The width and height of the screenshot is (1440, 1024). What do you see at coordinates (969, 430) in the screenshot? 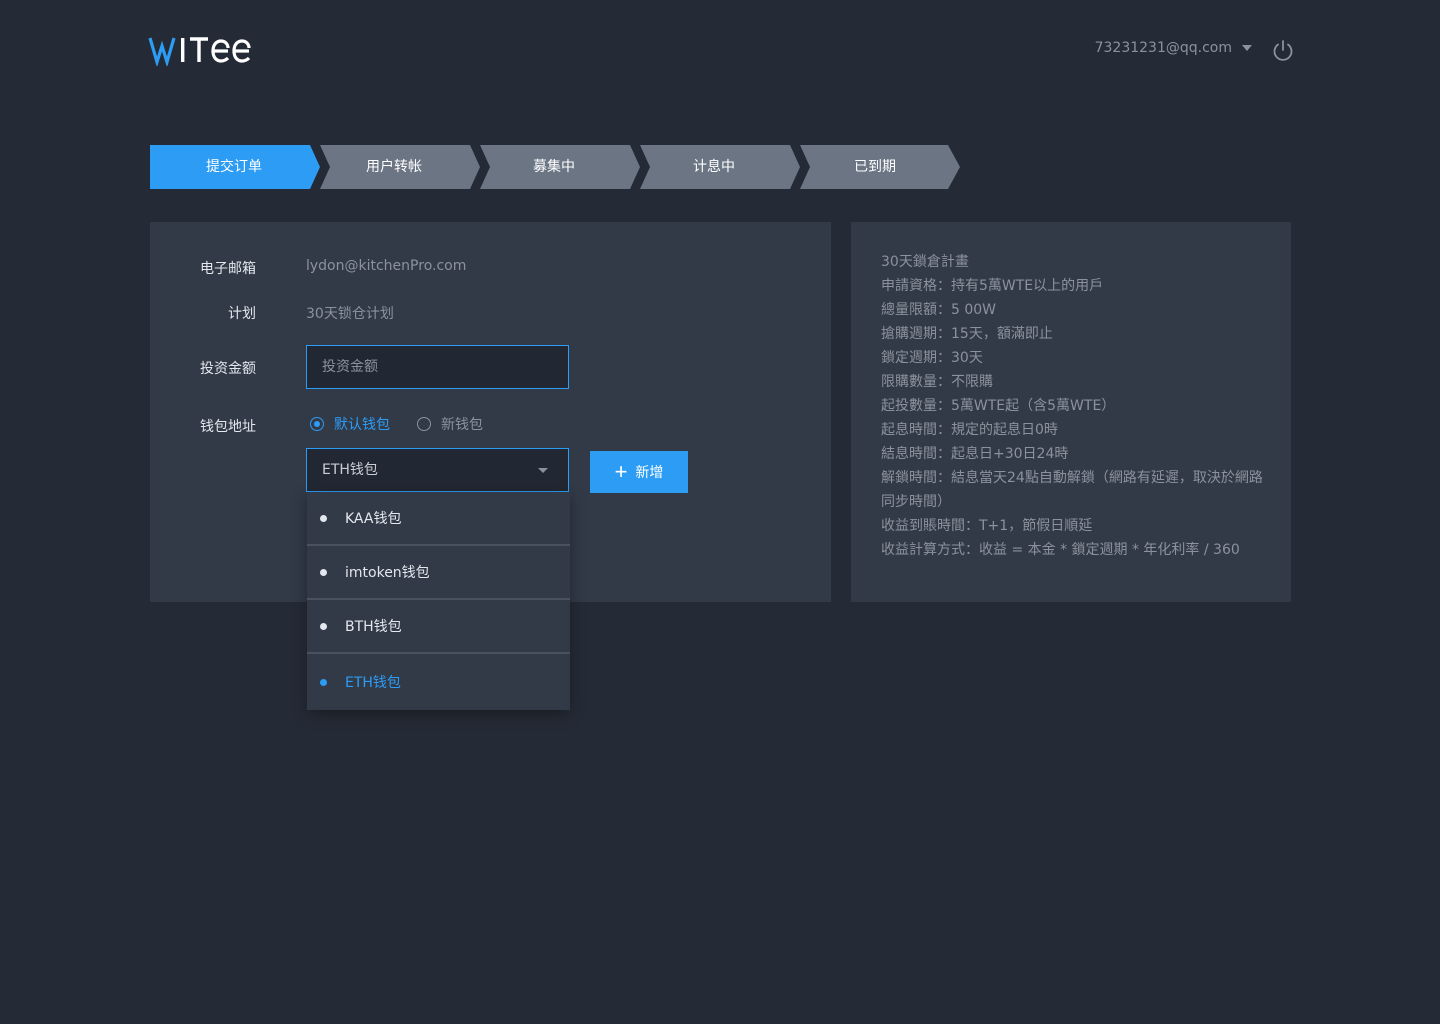
I see `info-line: 起息時間：規定的起息日0時` at bounding box center [969, 430].